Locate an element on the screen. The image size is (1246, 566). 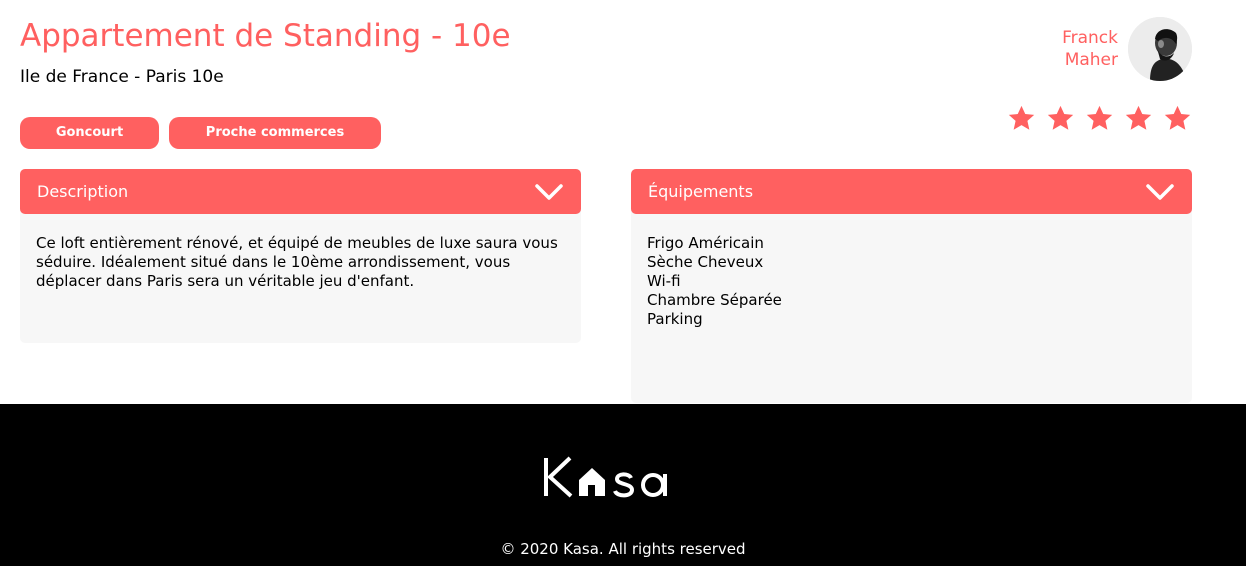
description-label: Description is located at coordinates (83, 191).